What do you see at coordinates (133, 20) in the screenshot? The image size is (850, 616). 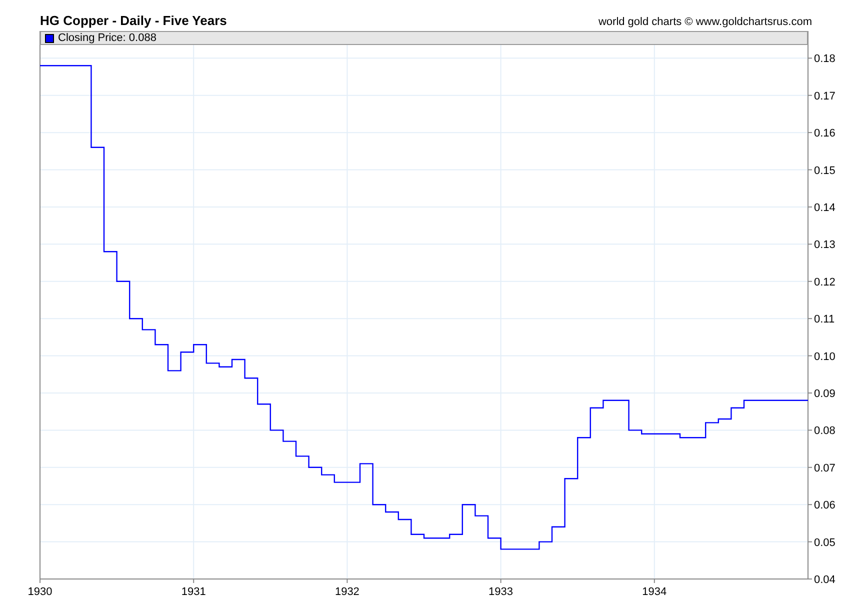 I see `chart-title: HG Copper - Daily - Five Years` at bounding box center [133, 20].